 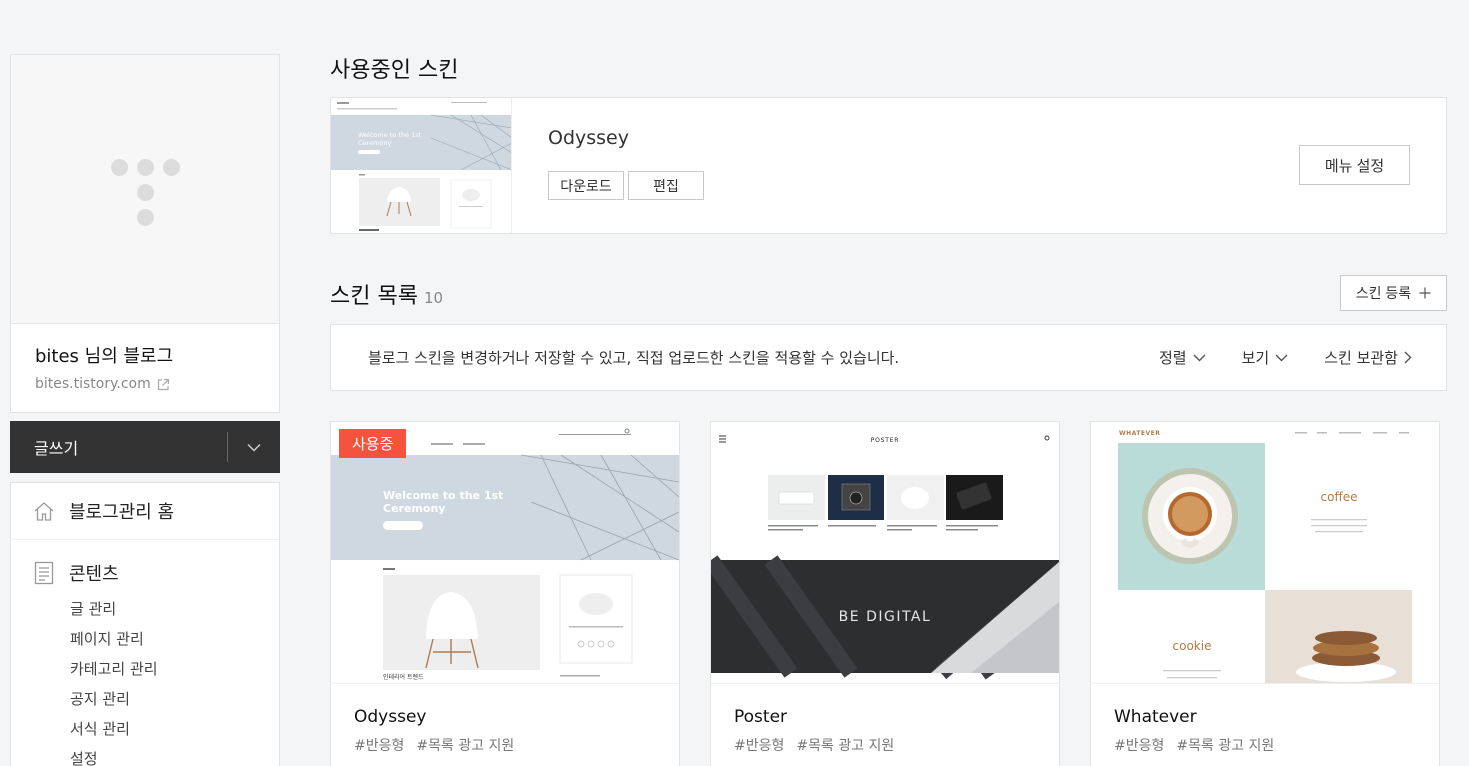 I want to click on menu-item-admin-home: 블로그관리 홈, so click(x=145, y=511).